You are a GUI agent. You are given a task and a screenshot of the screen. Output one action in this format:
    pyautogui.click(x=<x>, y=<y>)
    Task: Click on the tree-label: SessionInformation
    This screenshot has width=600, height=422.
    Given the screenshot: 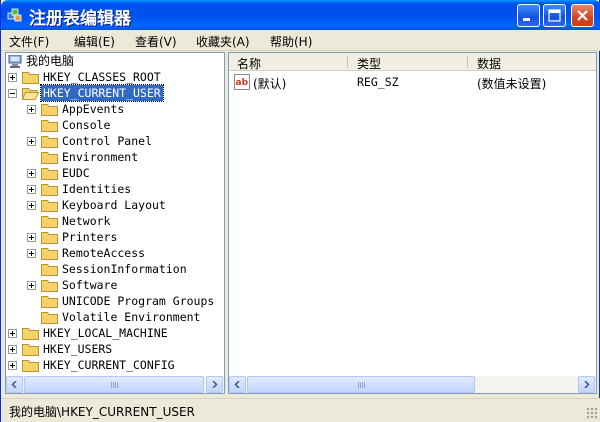 What is the action you would take?
    pyautogui.click(x=124, y=269)
    